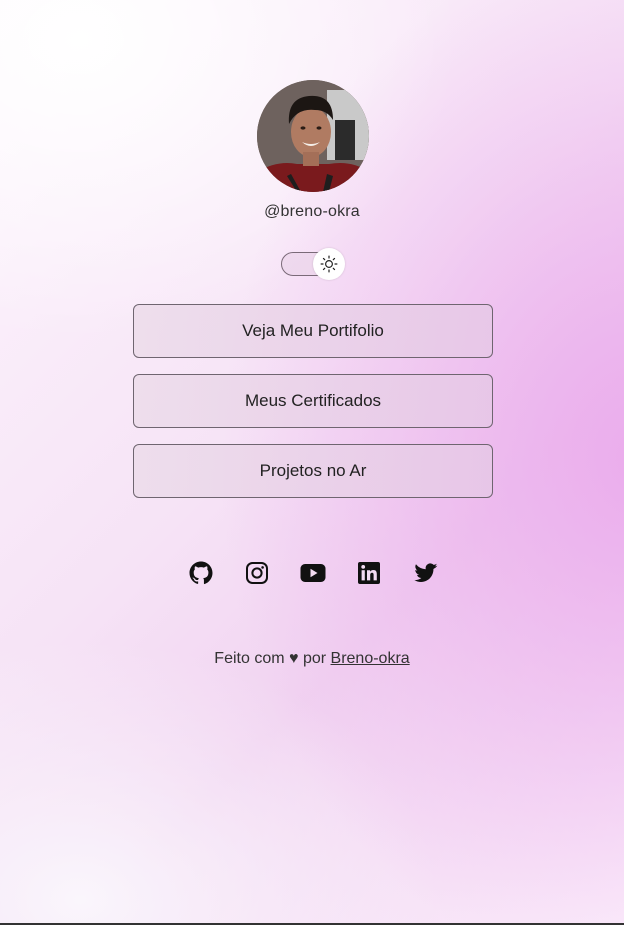 Image resolution: width=624 pixels, height=925 pixels. What do you see at coordinates (257, 573) in the screenshot?
I see `instagram-icon` at bounding box center [257, 573].